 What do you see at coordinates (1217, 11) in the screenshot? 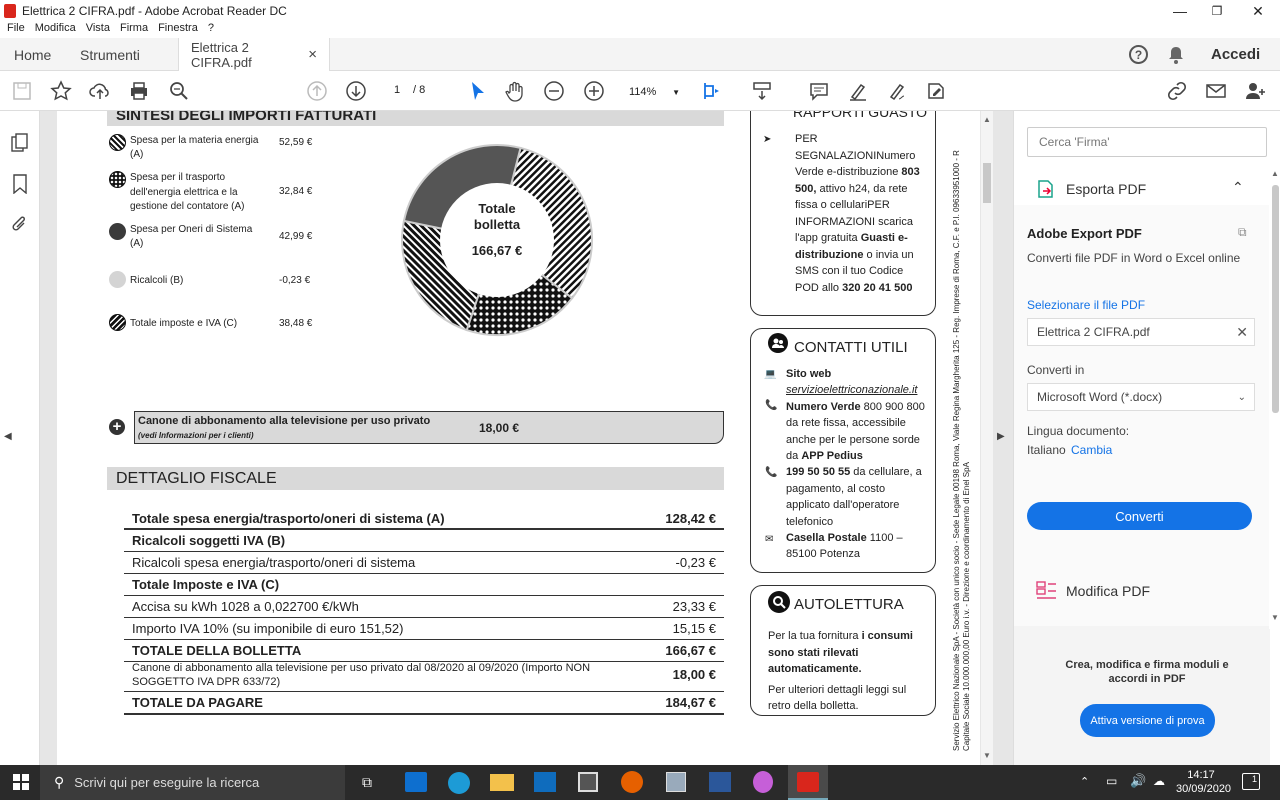
I see `maximize-button: ❐` at bounding box center [1217, 11].